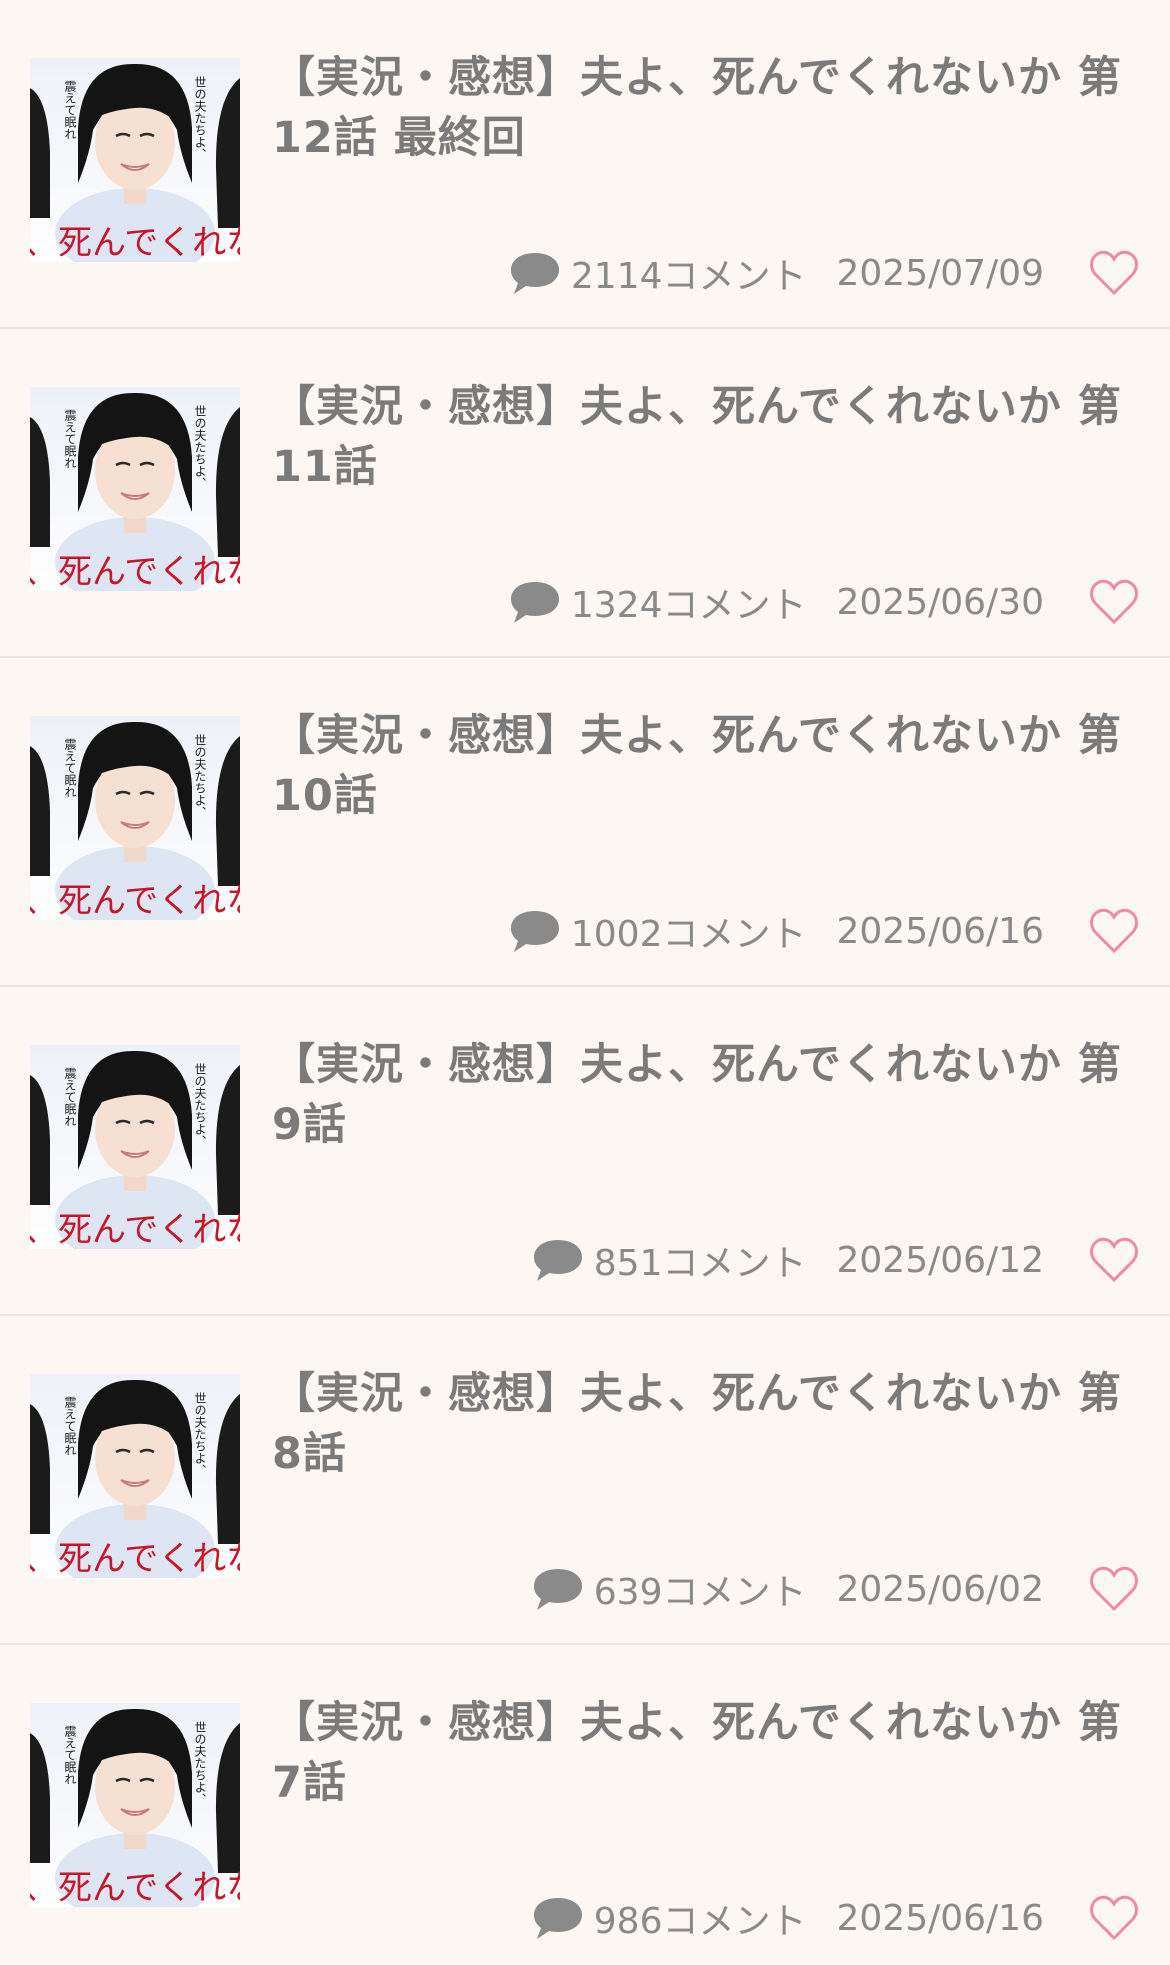  What do you see at coordinates (940, 273) in the screenshot?
I see `post-date: 2025/07/09` at bounding box center [940, 273].